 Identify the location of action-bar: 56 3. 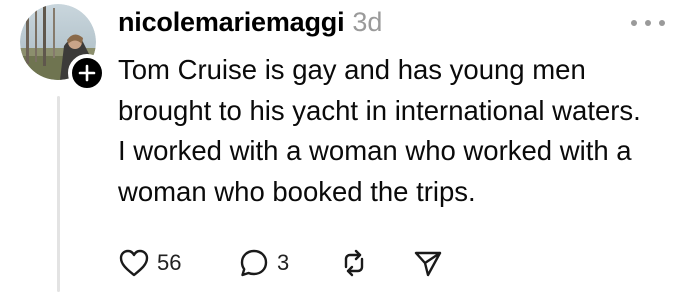
(281, 263).